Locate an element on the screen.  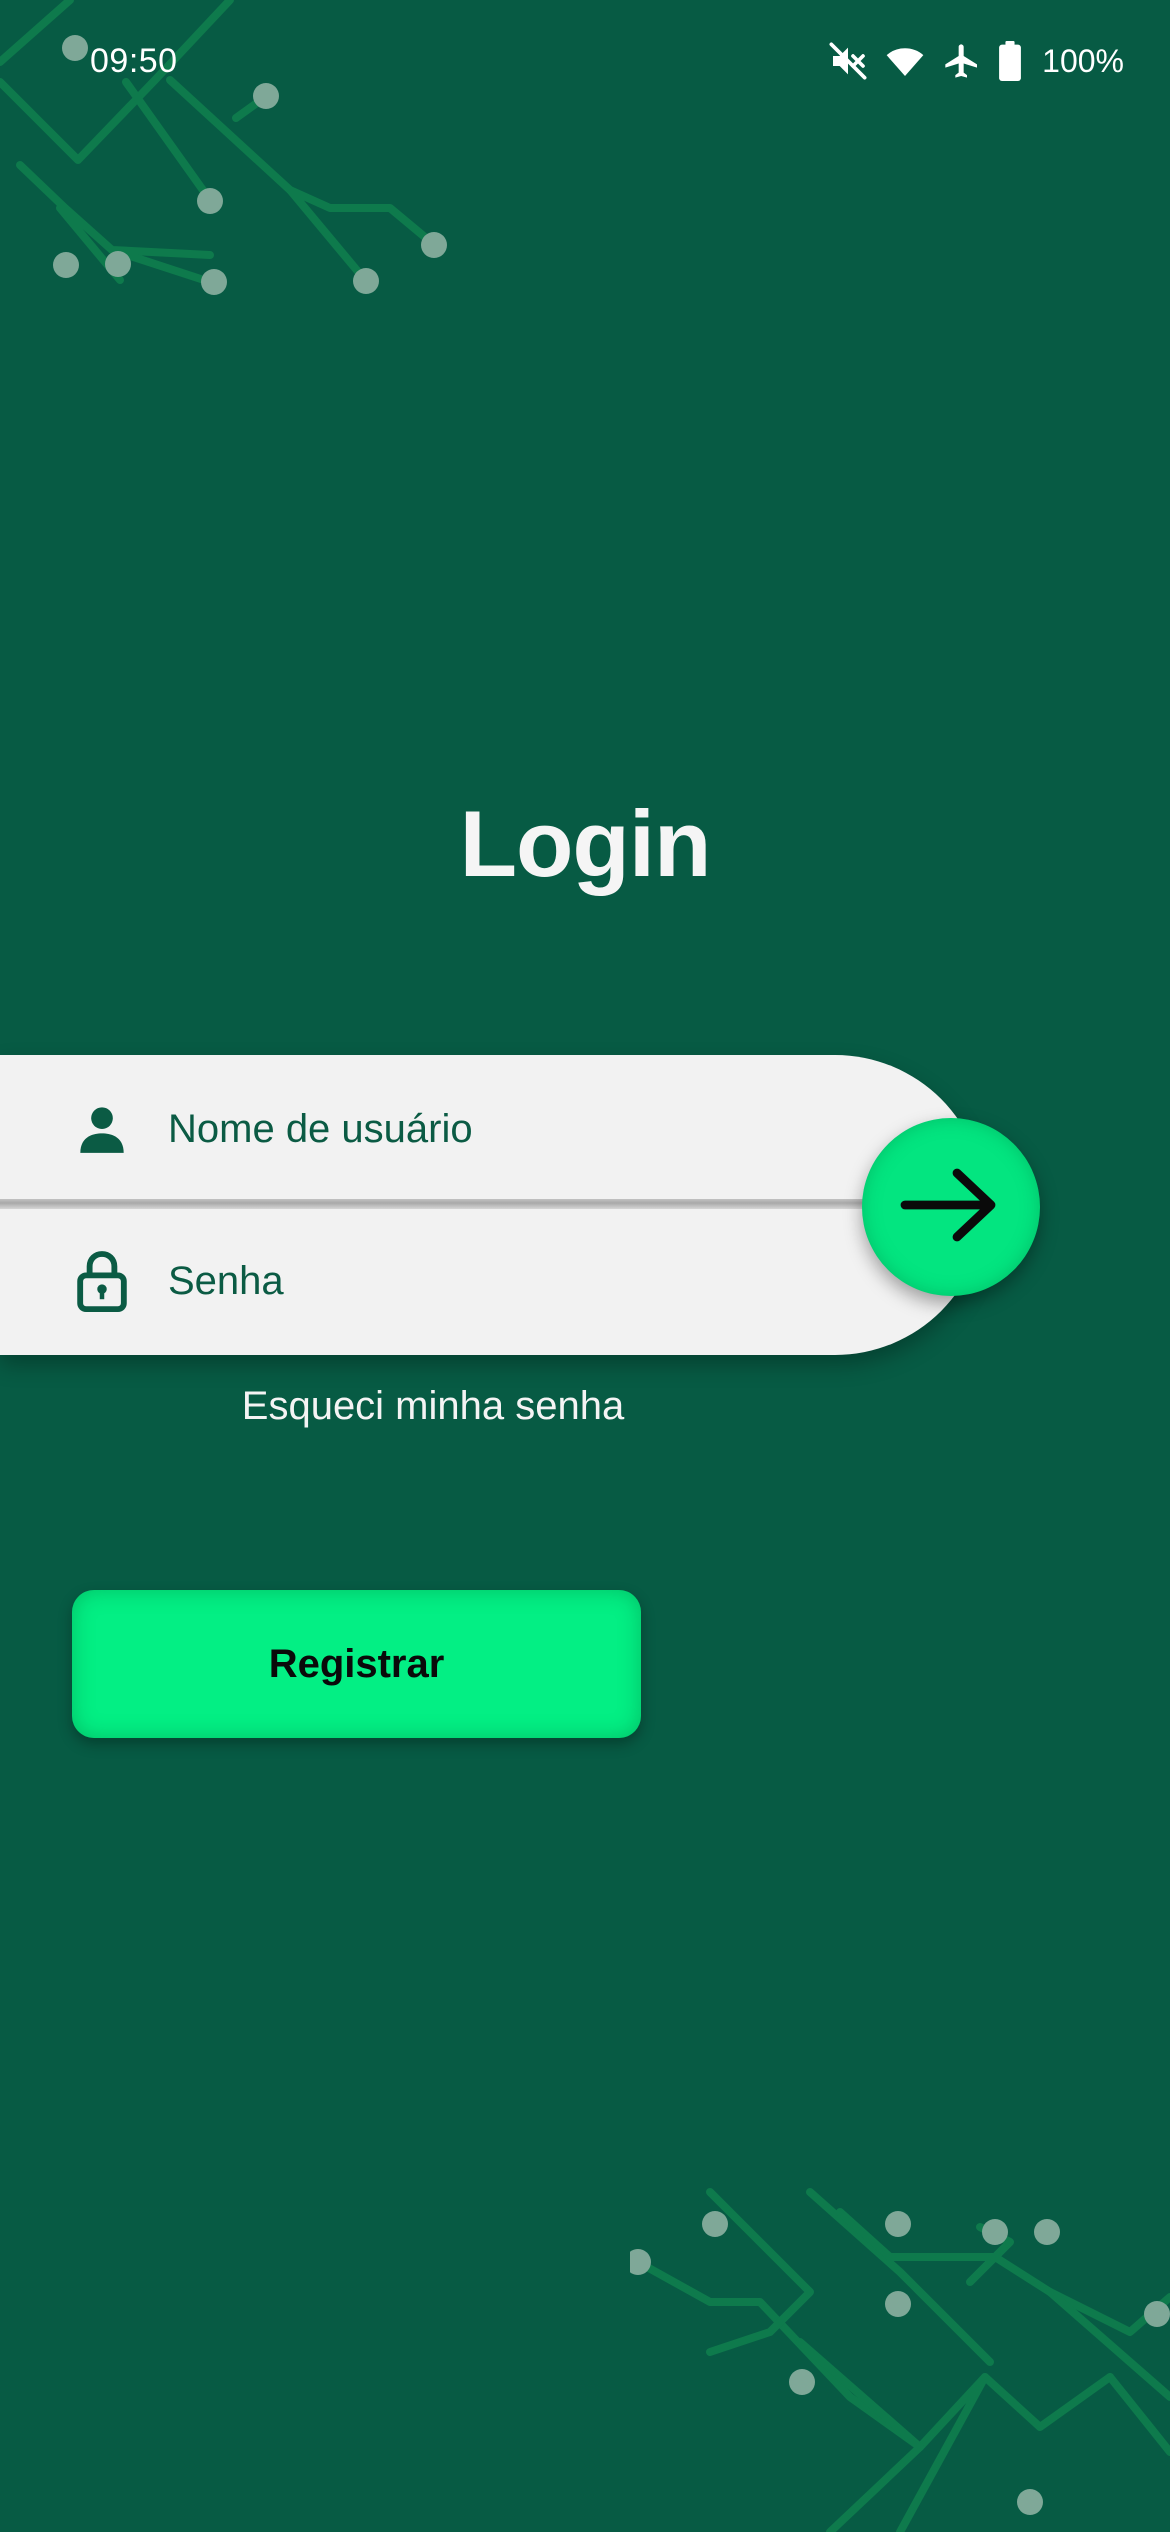
status-bar: 09:50 100% is located at coordinates (585, 63).